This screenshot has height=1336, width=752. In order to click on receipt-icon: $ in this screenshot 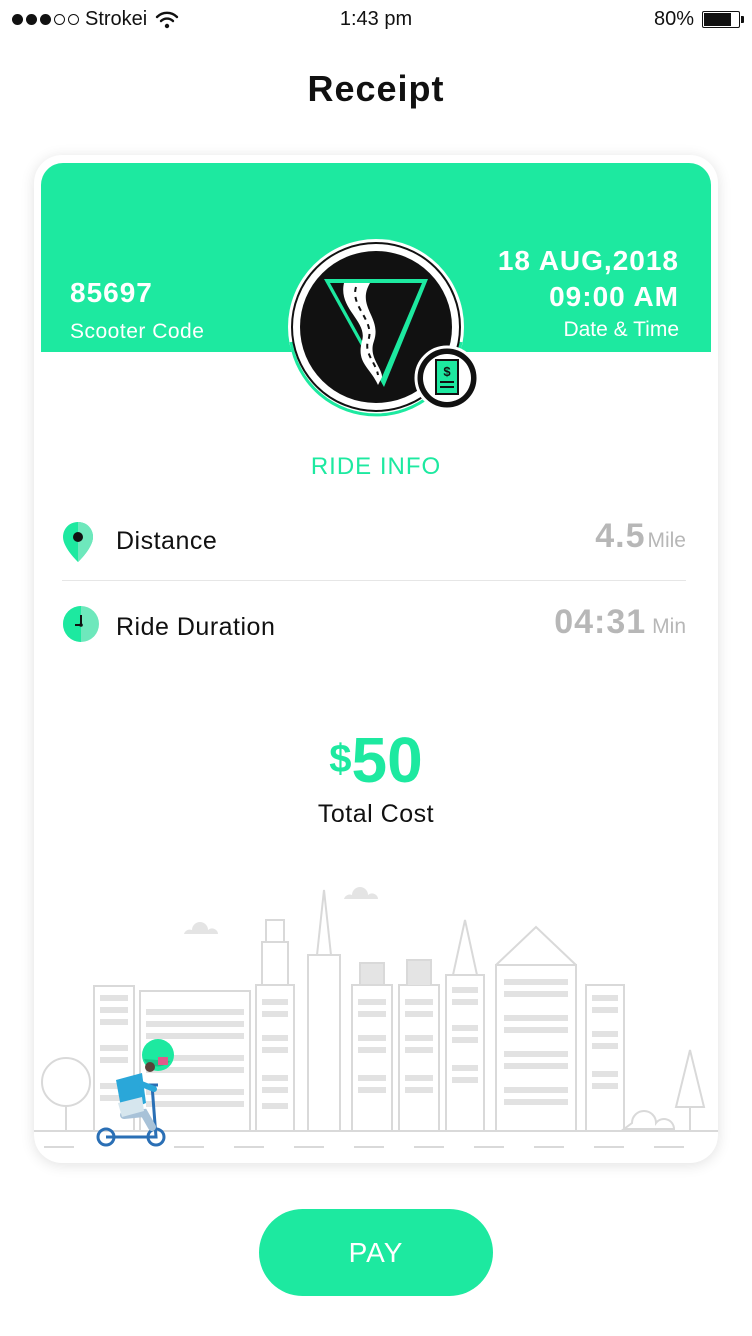, I will do `click(447, 378)`.